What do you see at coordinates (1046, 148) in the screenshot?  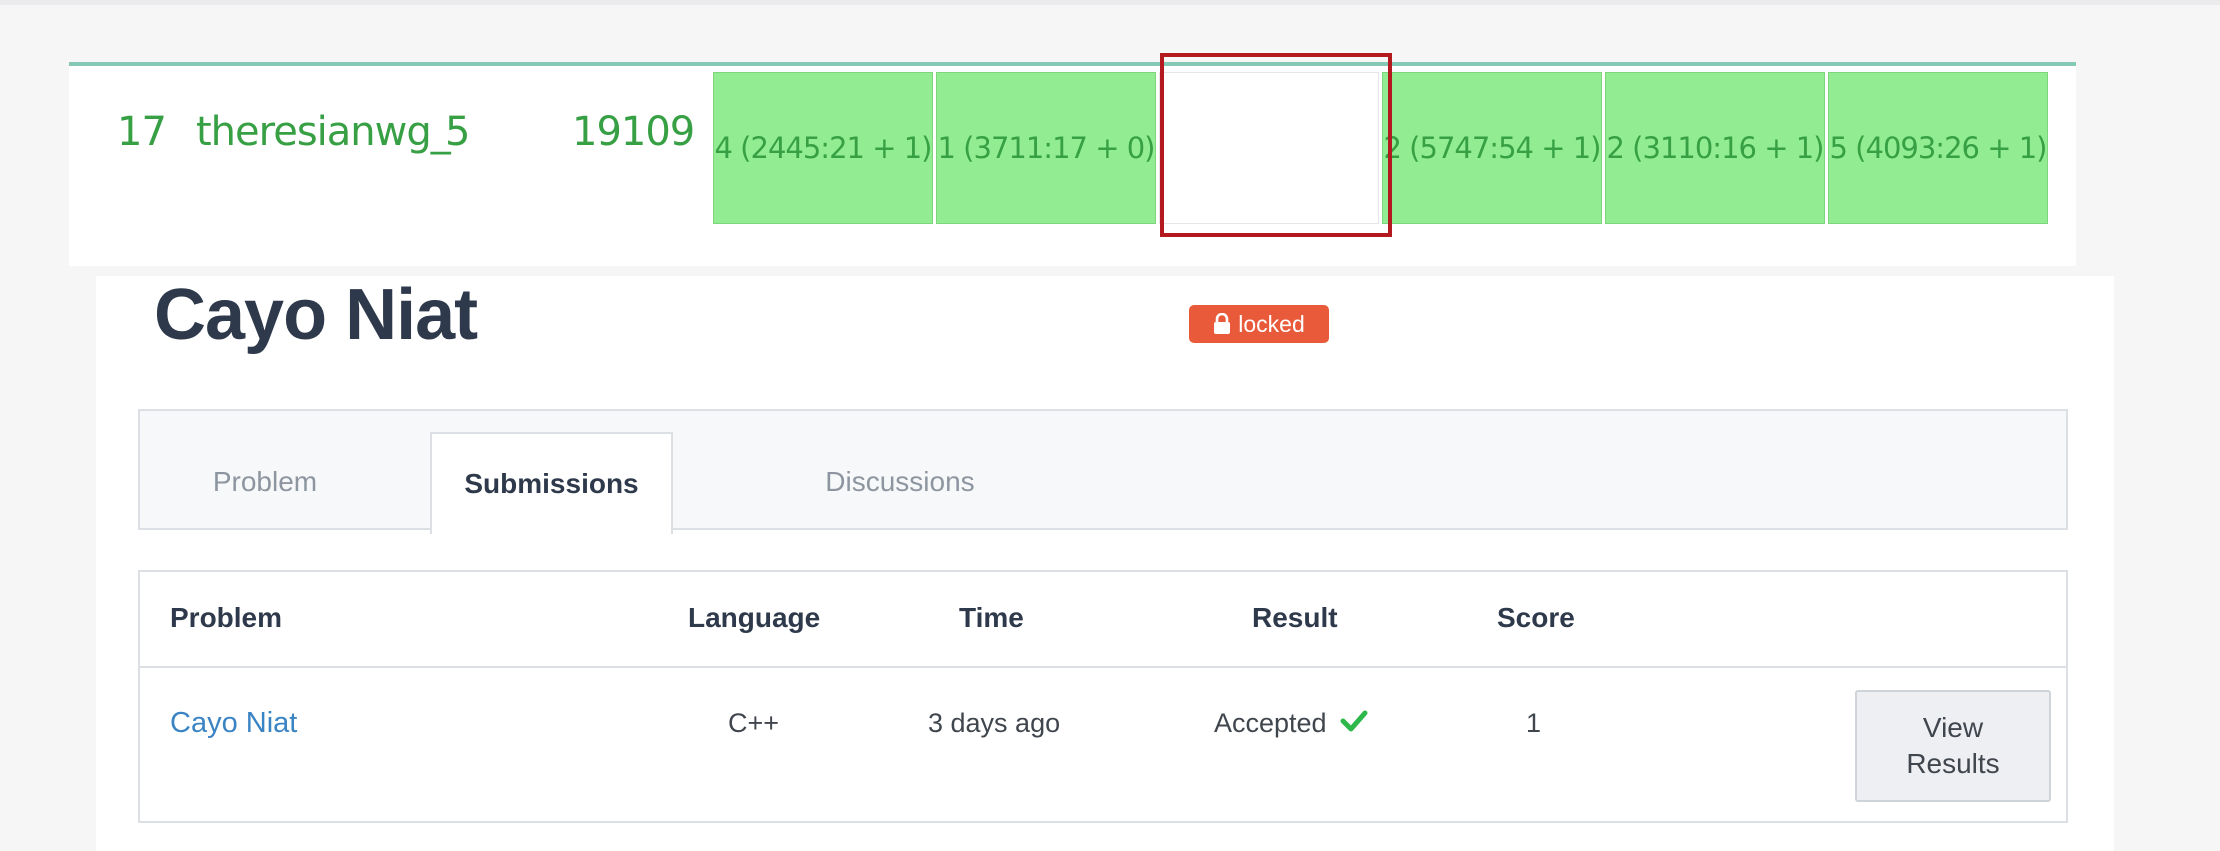 I see `problem-cell-b: 1 (3711:17 + 0)` at bounding box center [1046, 148].